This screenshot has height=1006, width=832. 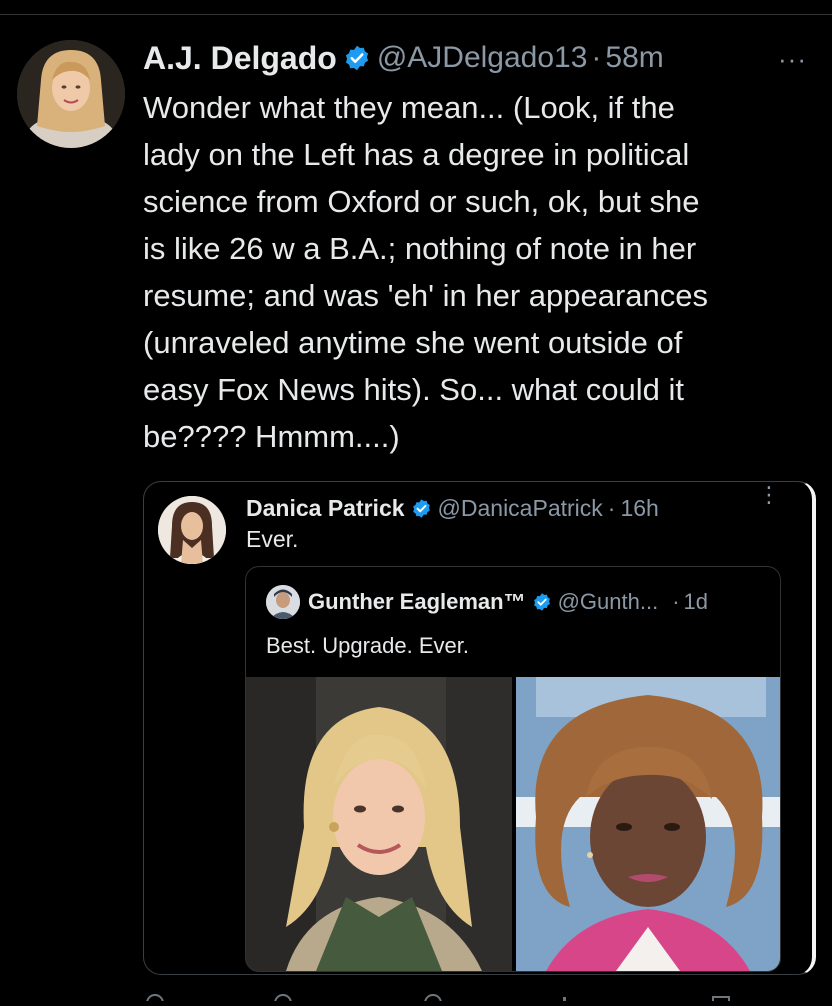 What do you see at coordinates (272, 539) in the screenshot?
I see `quote-text: Ever.` at bounding box center [272, 539].